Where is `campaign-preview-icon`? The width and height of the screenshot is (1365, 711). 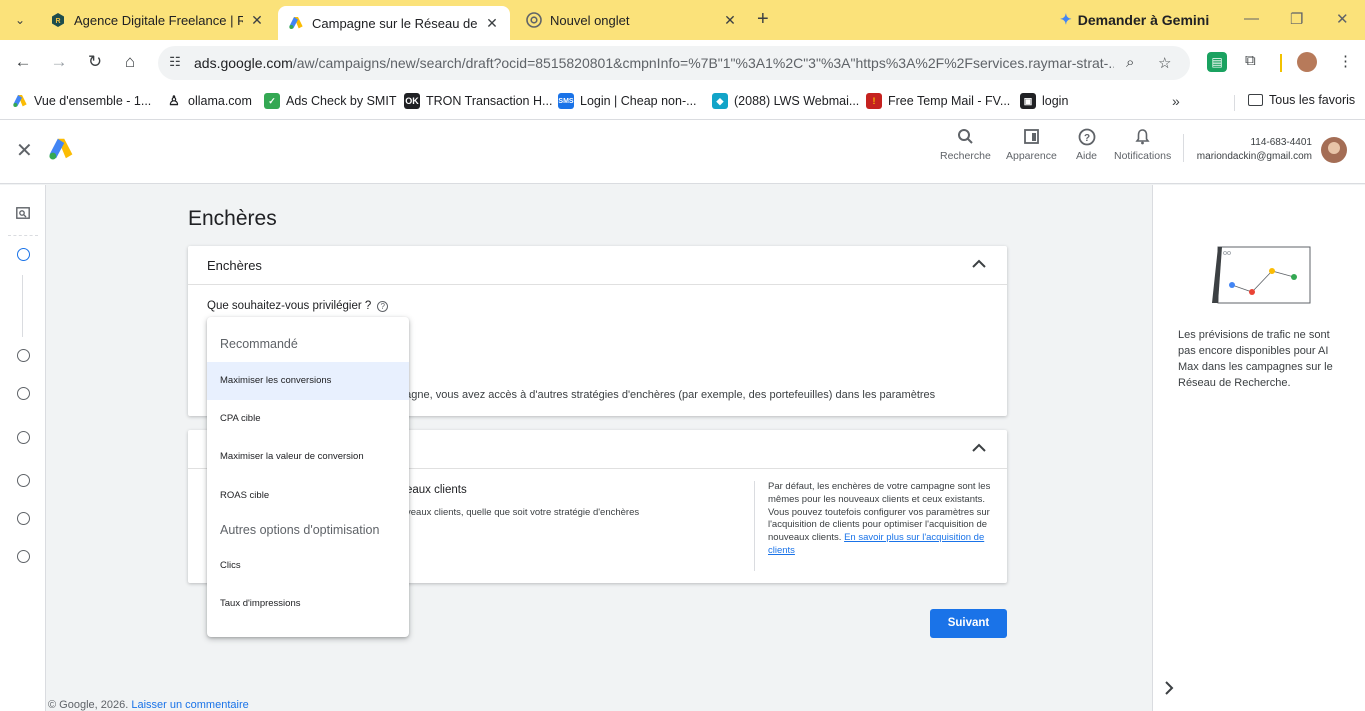 campaign-preview-icon is located at coordinates (23, 214).